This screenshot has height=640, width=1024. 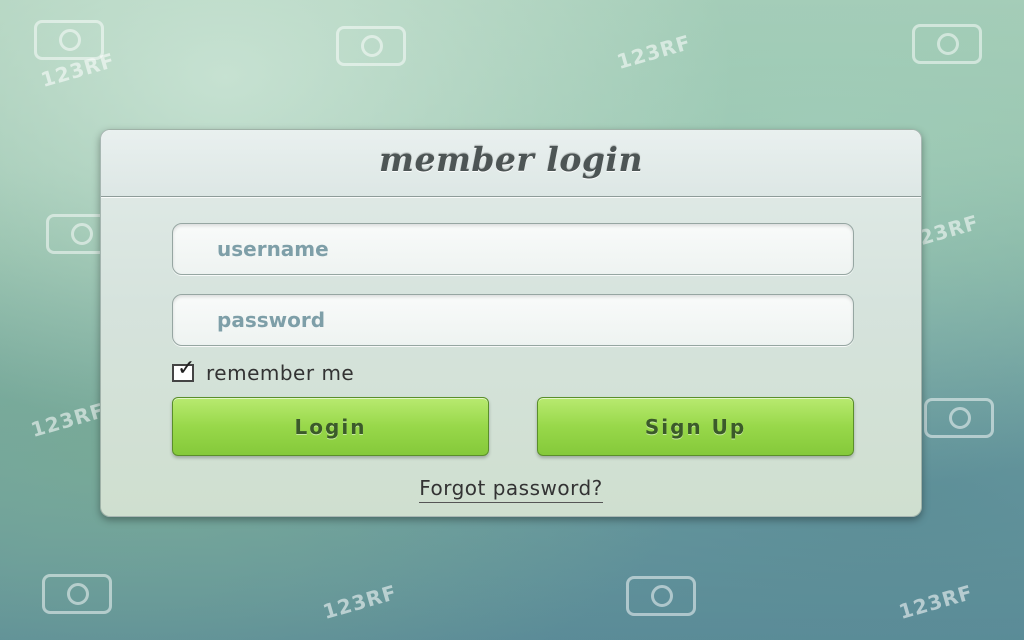 I want to click on checkmark-icon: ✓, so click(x=186, y=368).